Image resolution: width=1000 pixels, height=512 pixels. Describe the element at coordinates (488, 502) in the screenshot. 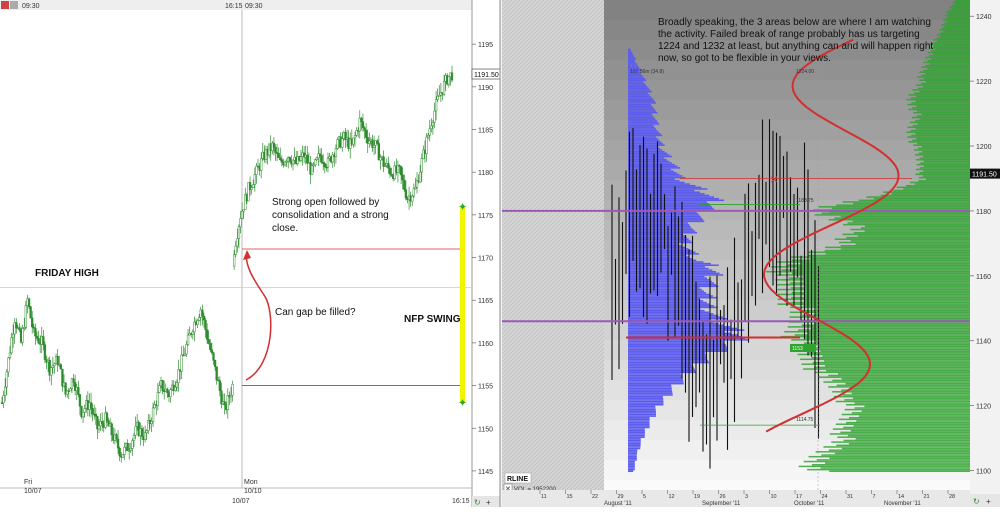

I see `zoom-in-icon: +` at that location.